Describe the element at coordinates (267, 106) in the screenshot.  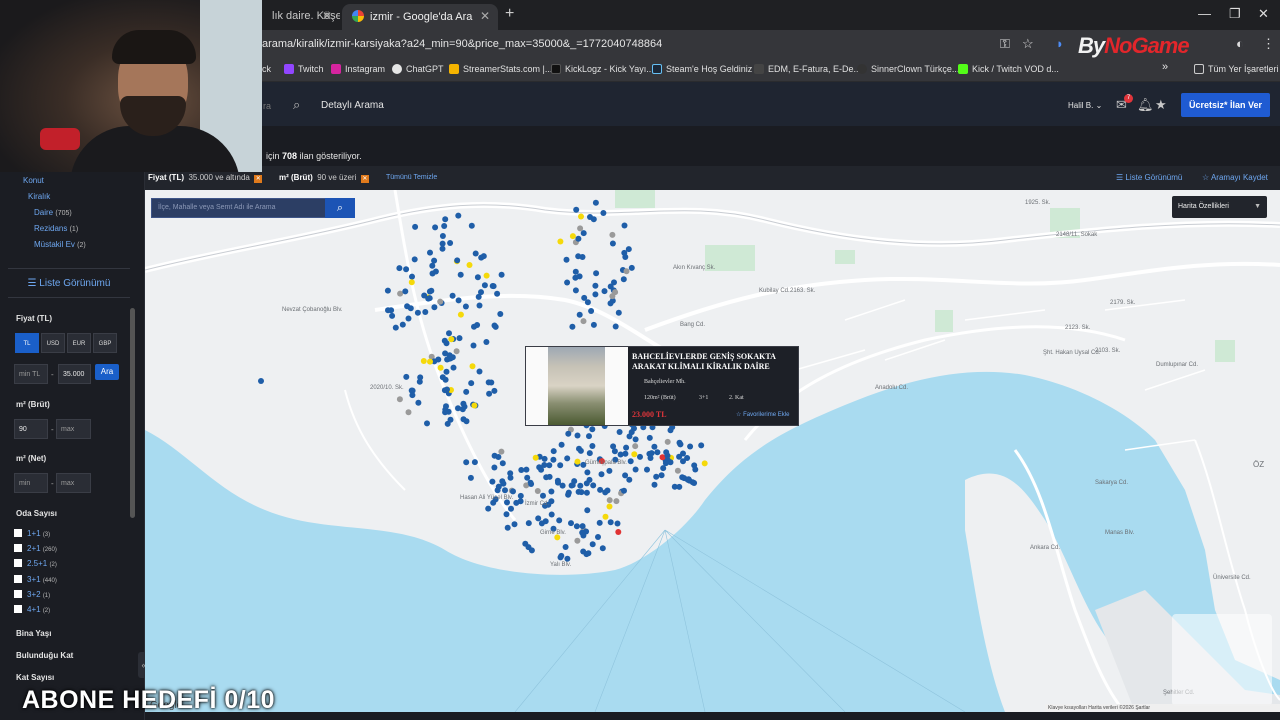
I see `site-search-input: ra` at that location.